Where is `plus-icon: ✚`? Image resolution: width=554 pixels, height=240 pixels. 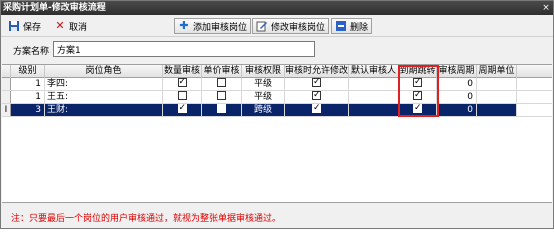
plus-icon: ✚ is located at coordinates (184, 25).